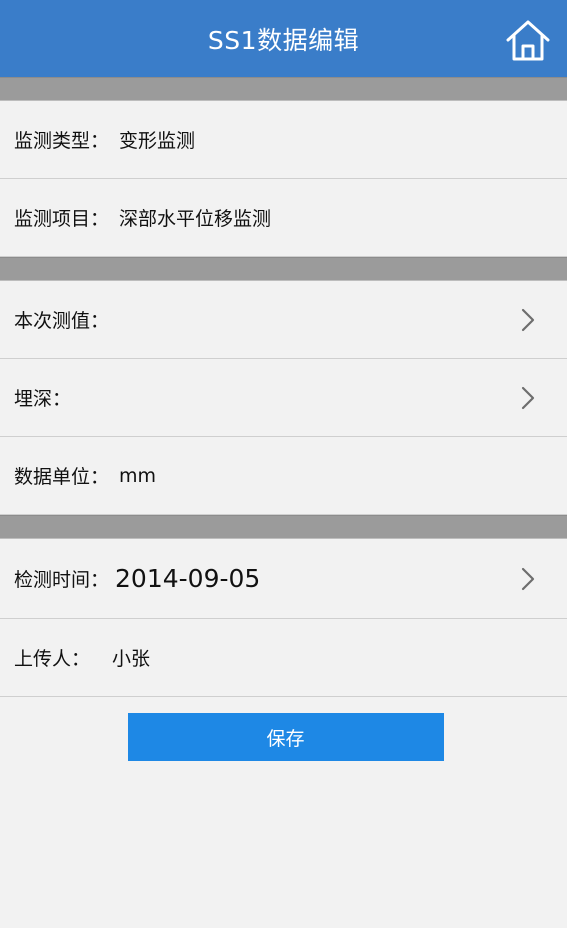  What do you see at coordinates (283, 140) in the screenshot?
I see `monitor-type-row: 监测类型： 变形监测` at bounding box center [283, 140].